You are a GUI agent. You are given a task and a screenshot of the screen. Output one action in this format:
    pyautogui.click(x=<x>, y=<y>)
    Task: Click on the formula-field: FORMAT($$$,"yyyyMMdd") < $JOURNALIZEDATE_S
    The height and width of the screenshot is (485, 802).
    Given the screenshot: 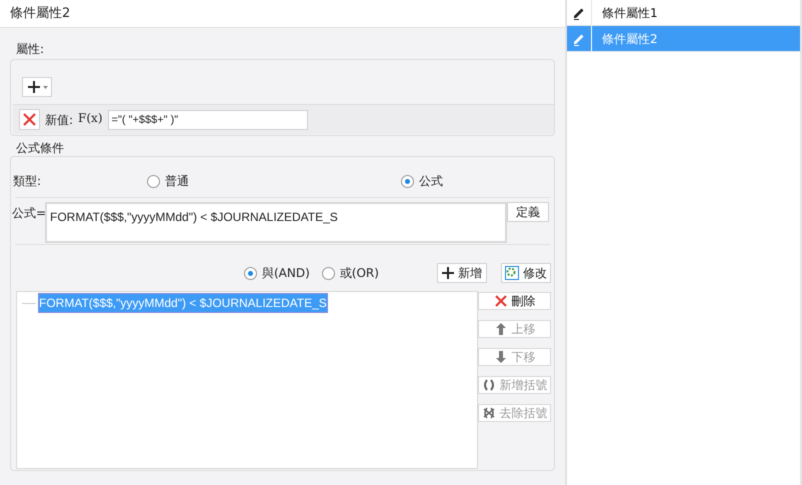 What is the action you would take?
    pyautogui.click(x=276, y=222)
    